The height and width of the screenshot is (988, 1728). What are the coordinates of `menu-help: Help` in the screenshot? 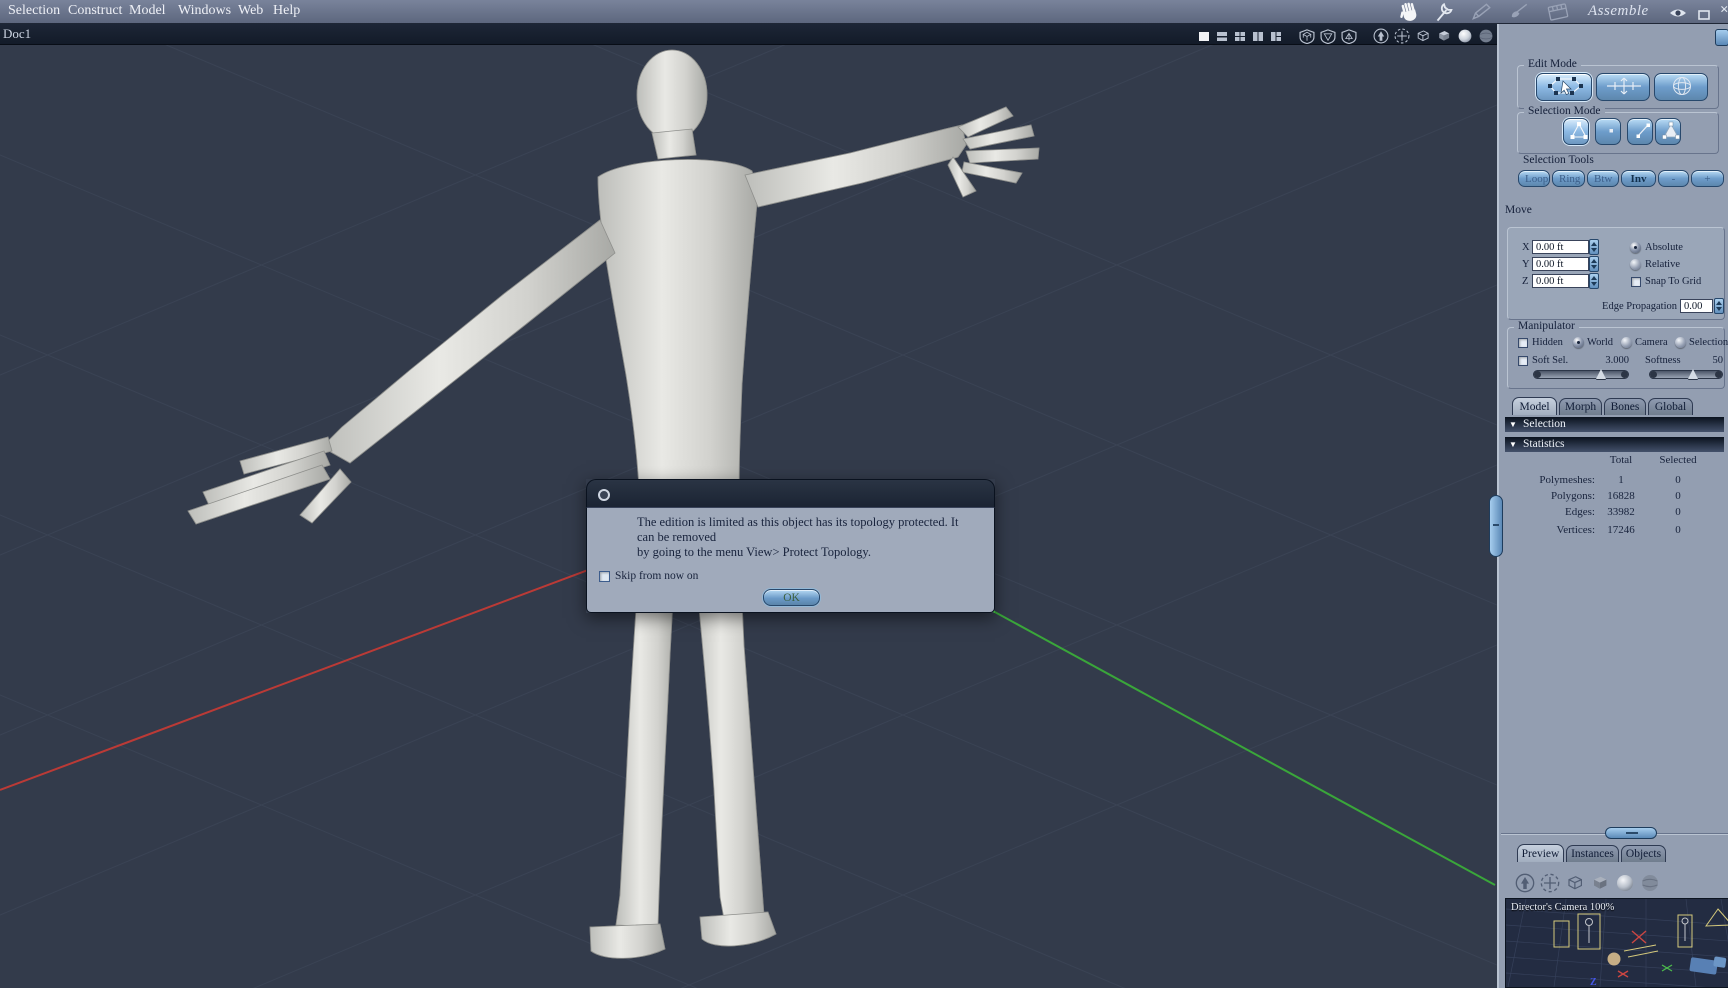 It's located at (286, 11).